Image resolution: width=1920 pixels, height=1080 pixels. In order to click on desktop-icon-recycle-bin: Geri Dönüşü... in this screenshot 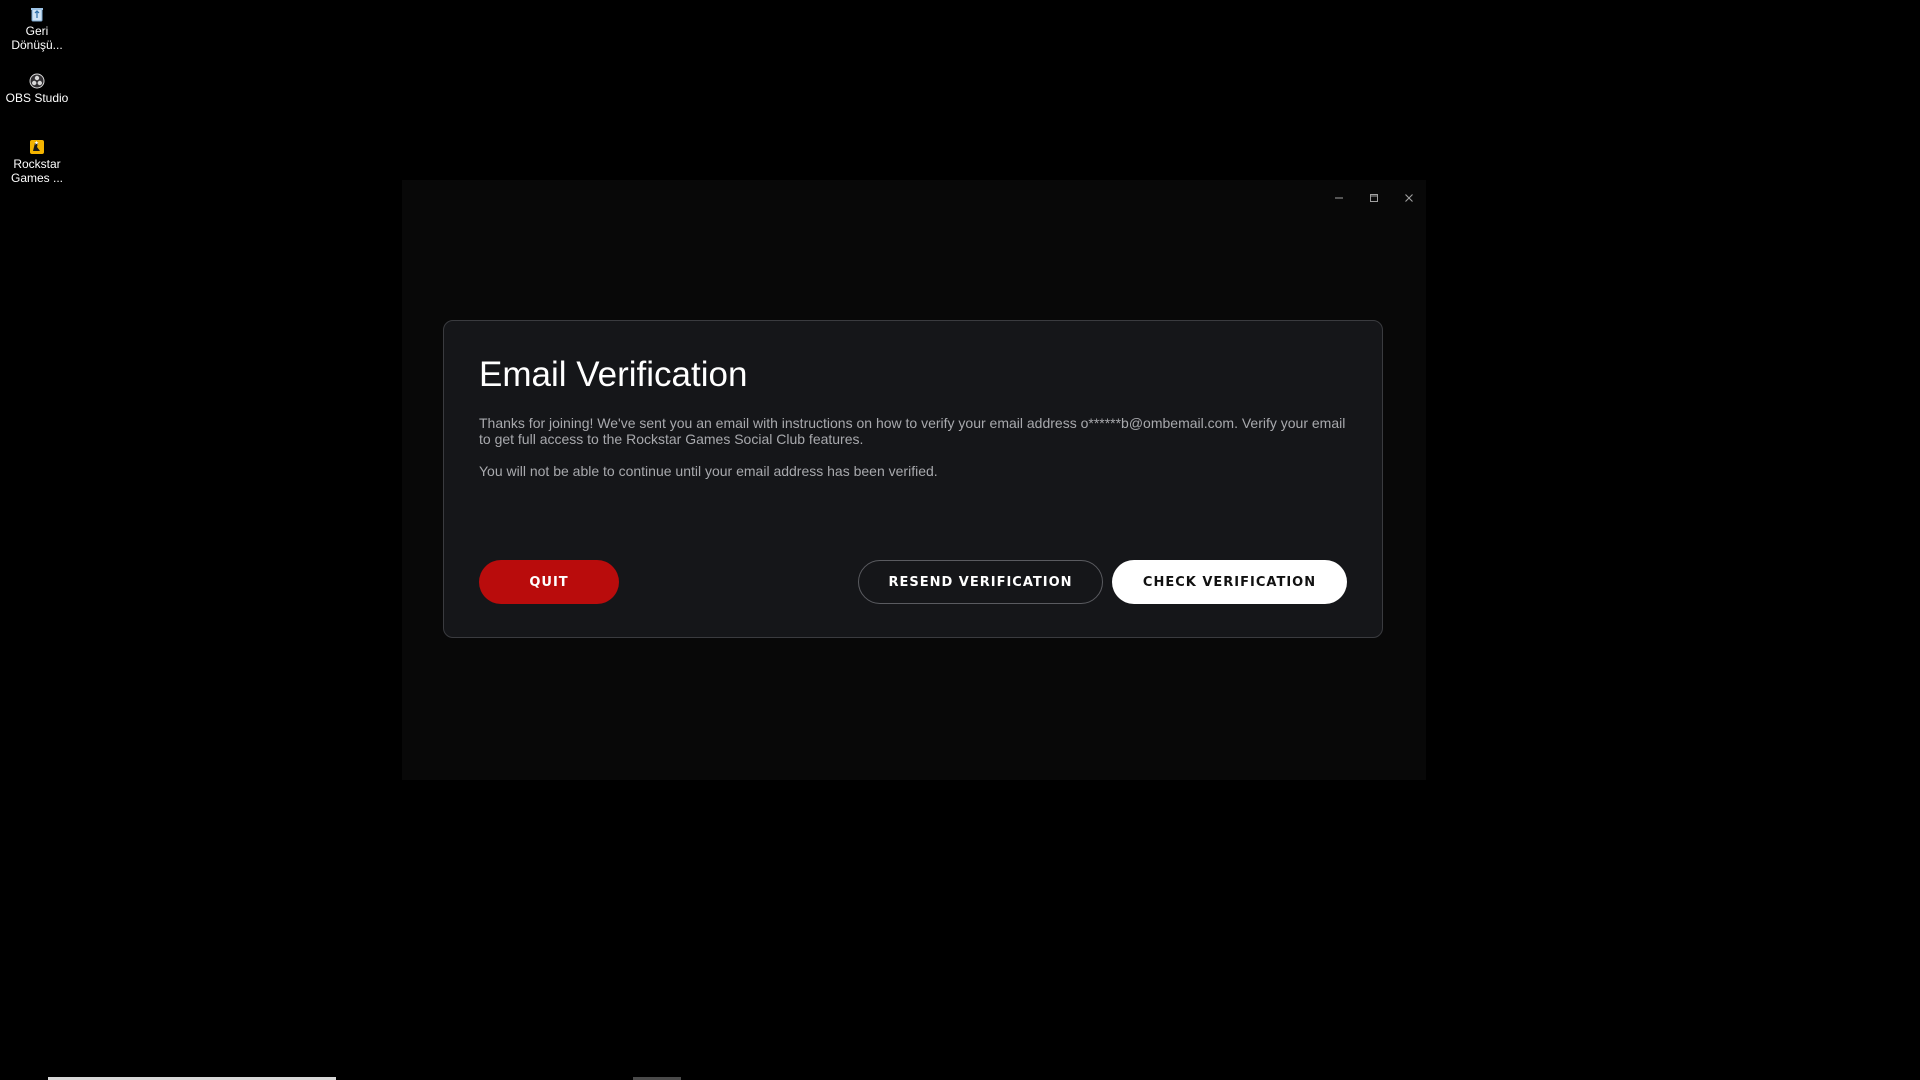, I will do `click(37, 29)`.